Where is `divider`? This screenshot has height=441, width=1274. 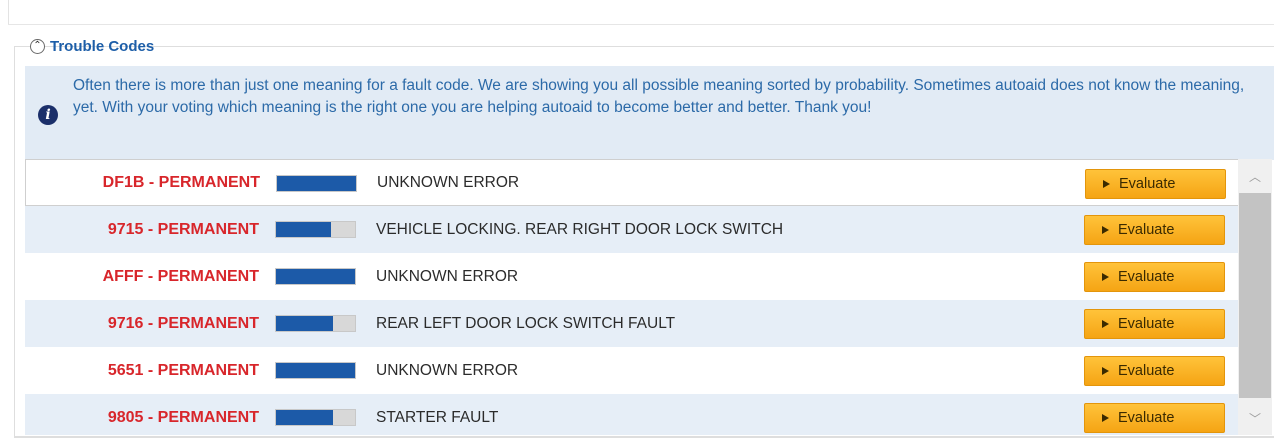
divider is located at coordinates (641, 24).